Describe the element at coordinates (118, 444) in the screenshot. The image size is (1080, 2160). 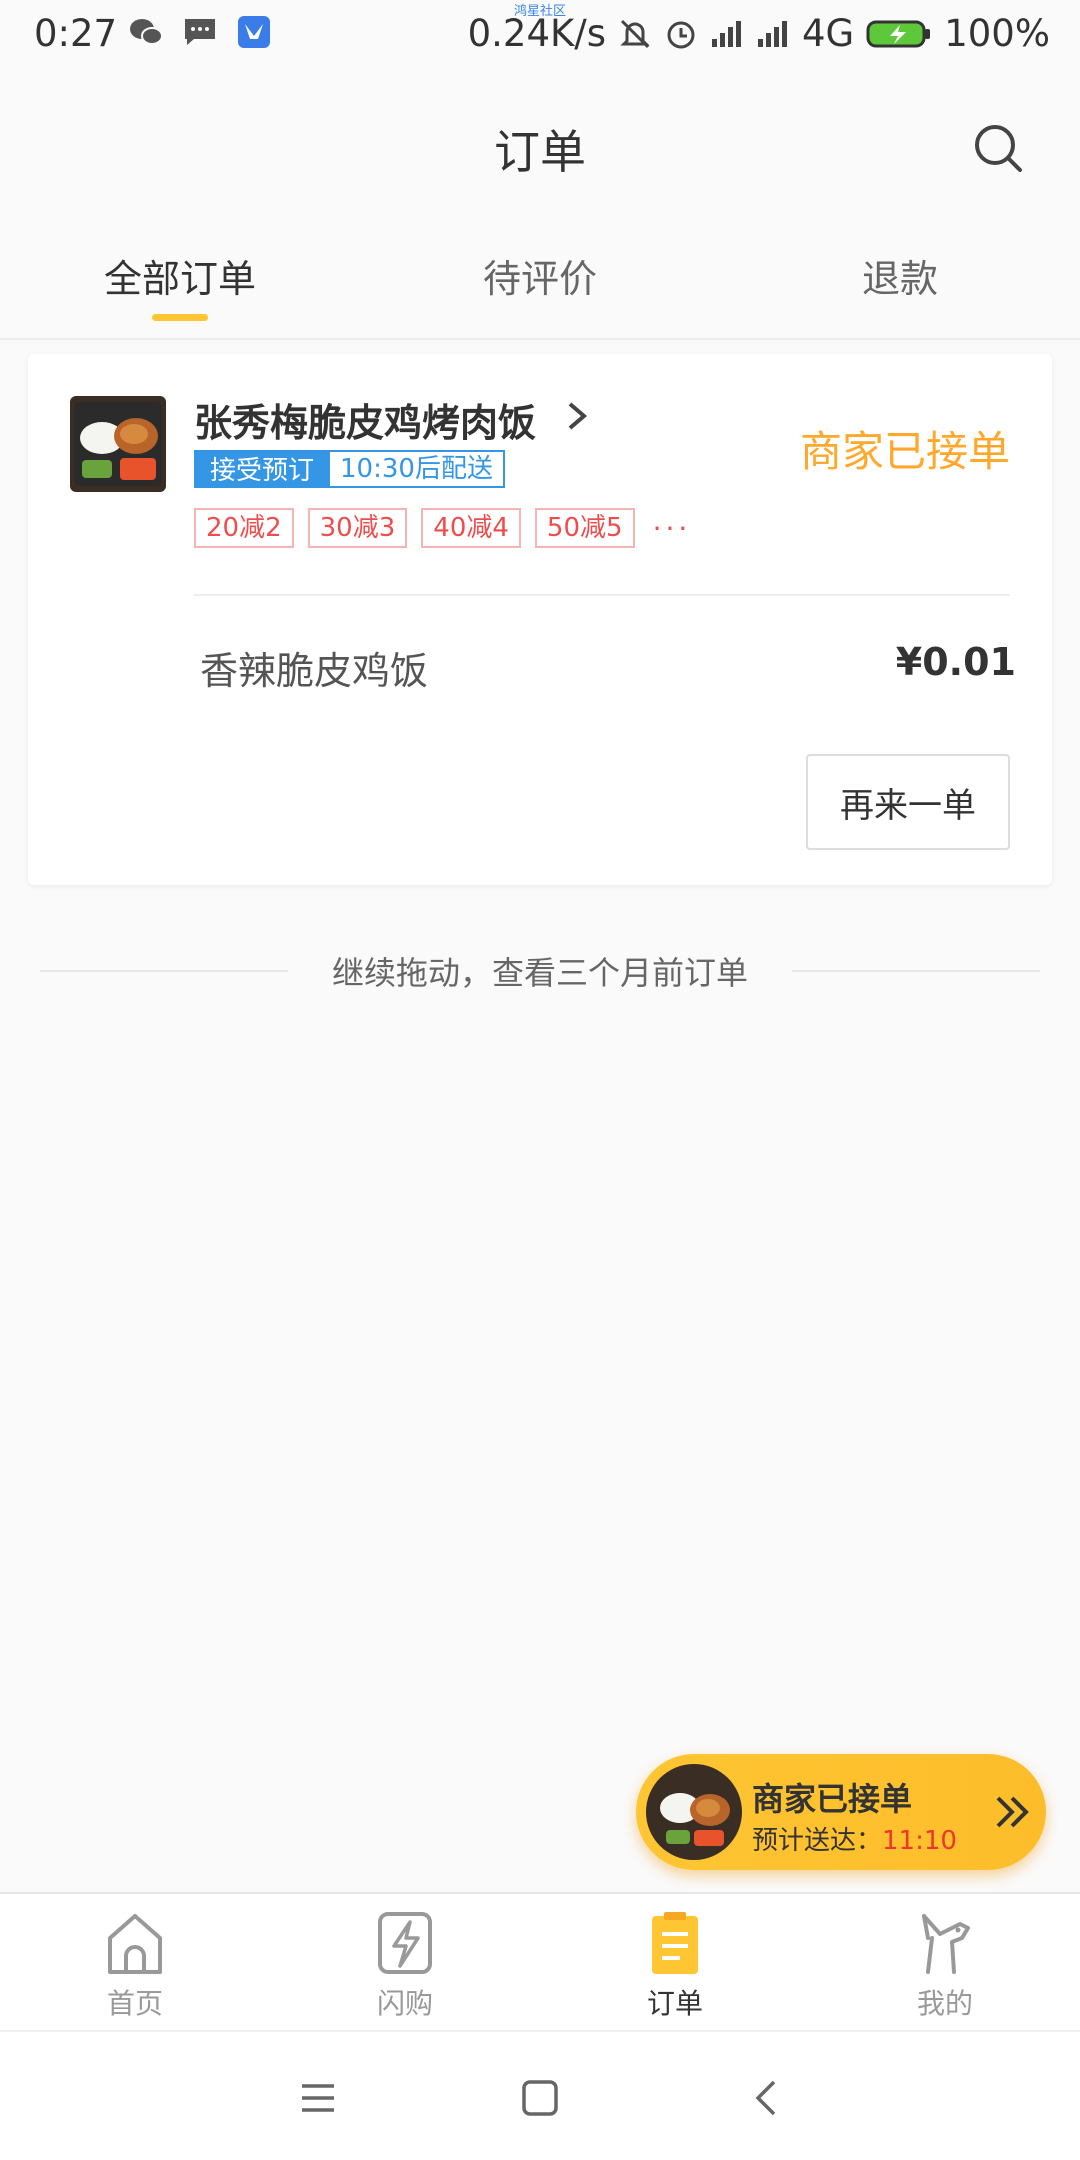
I see `store-thumbnail` at that location.